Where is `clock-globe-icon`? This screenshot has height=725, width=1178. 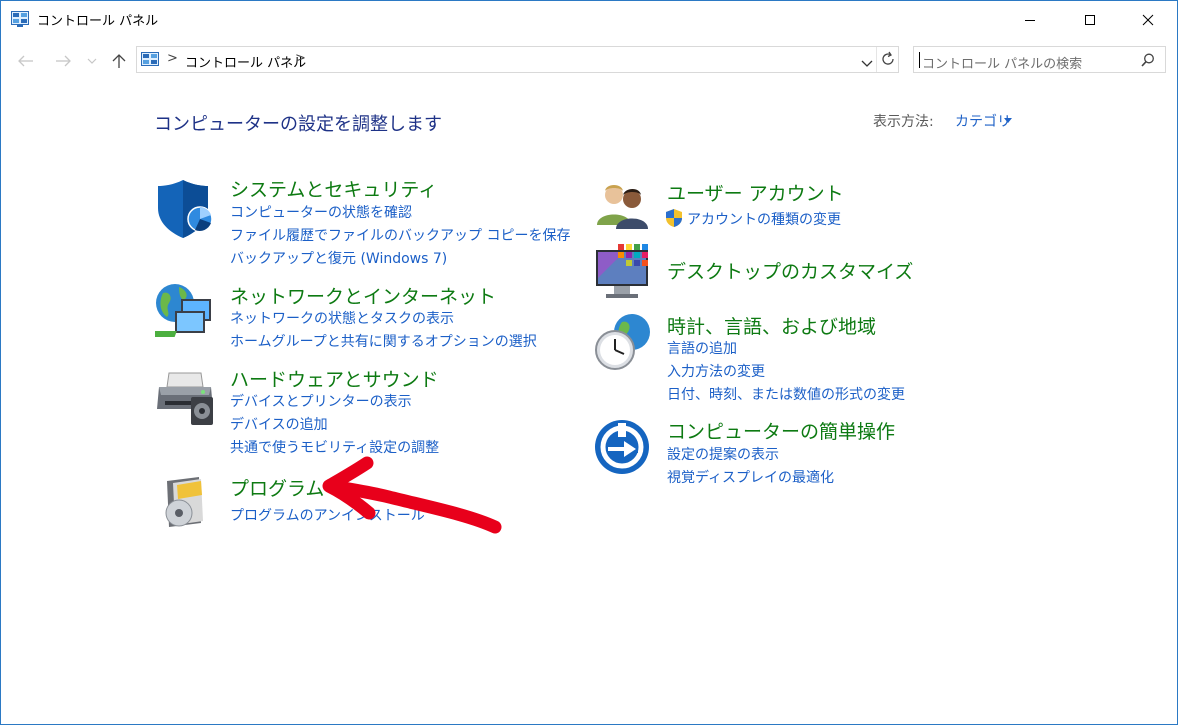 clock-globe-icon is located at coordinates (625, 343).